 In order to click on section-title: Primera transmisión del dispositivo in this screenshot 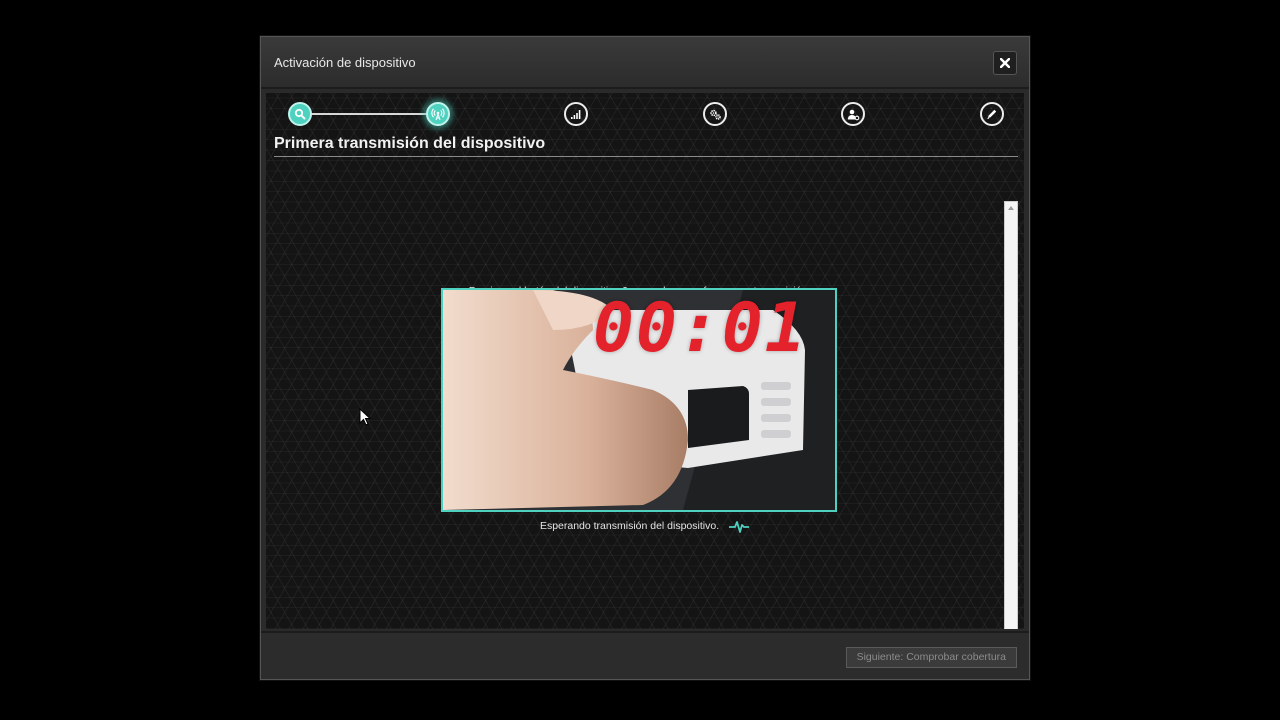, I will do `click(410, 143)`.